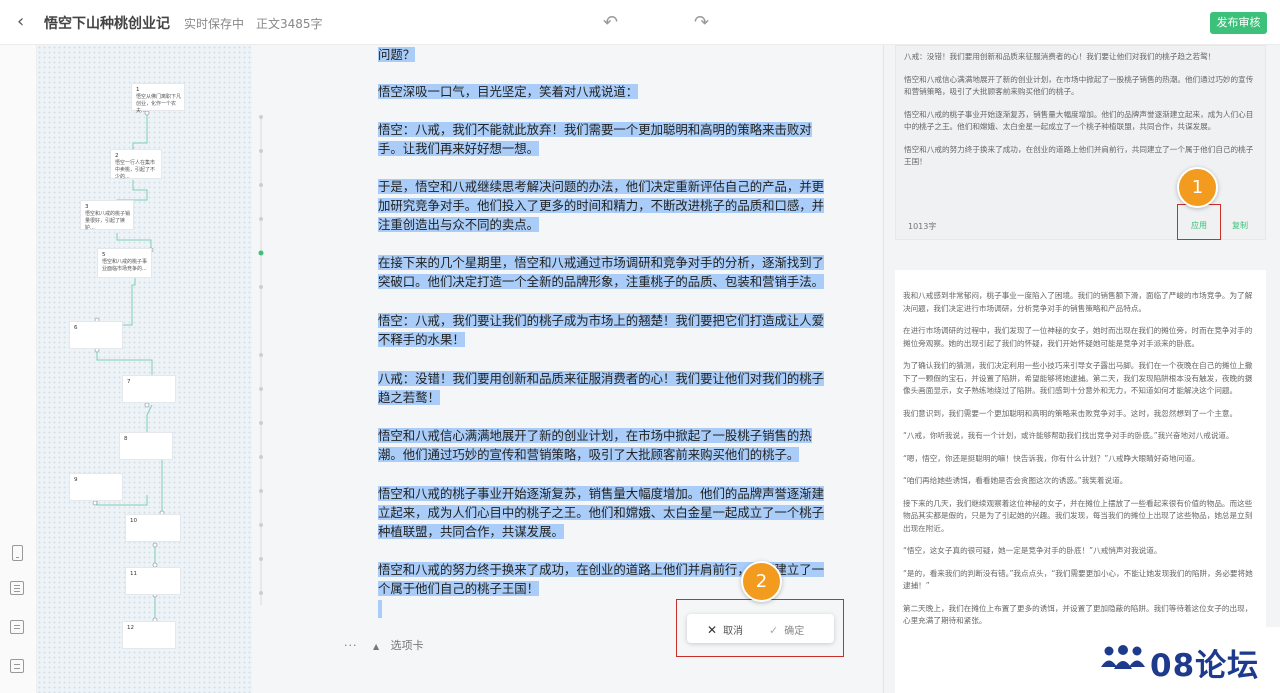 This screenshot has height=693, width=1280. What do you see at coordinates (712, 630) in the screenshot?
I see `close-icon: ✕` at bounding box center [712, 630].